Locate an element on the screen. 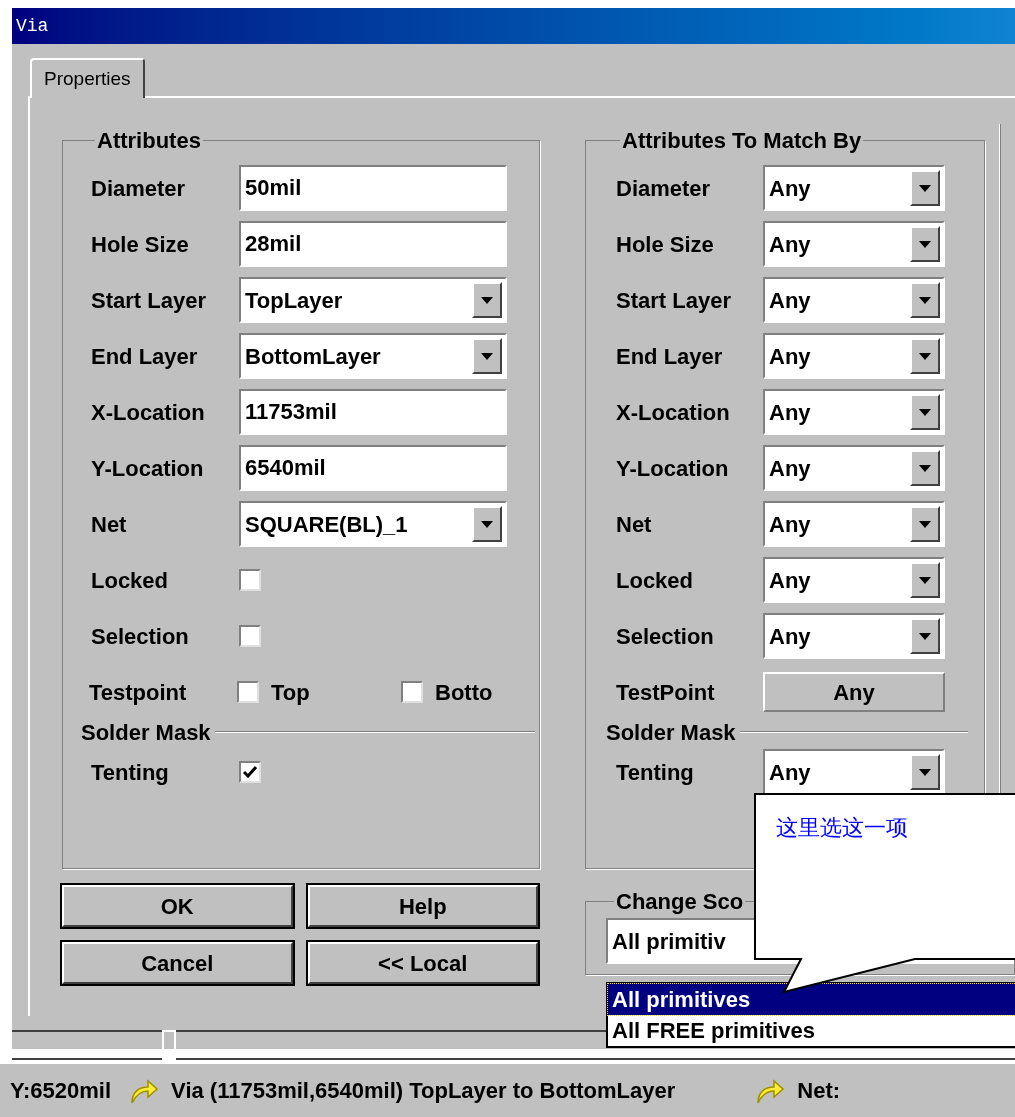 The width and height of the screenshot is (1015, 1117). status-text: Via (11753mil,6540mil) TopLayer to BottomLayer is located at coordinates (423, 1091).